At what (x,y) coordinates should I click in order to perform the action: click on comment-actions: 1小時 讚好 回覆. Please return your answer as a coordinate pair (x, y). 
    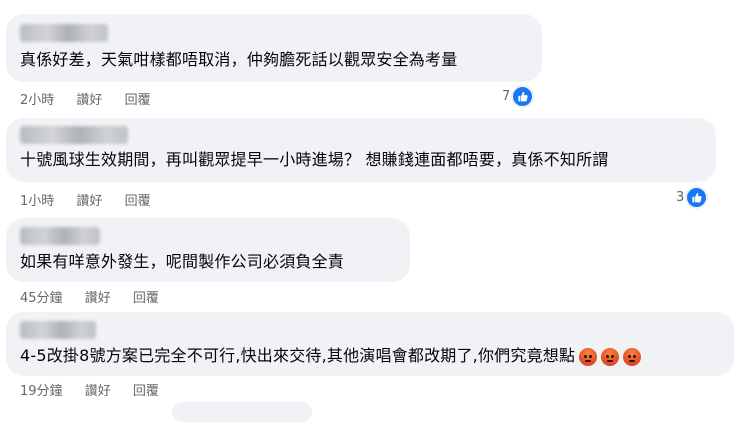
    Looking at the image, I should click on (94, 199).